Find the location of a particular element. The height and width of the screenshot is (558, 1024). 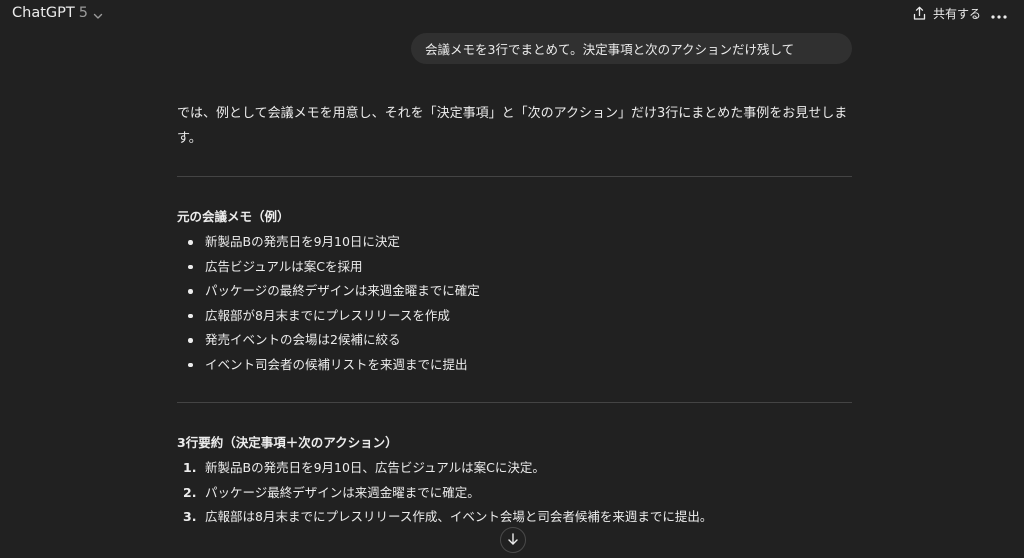

summary-section-title: 3行要約（決定事項＋次のアクション） is located at coordinates (287, 442).